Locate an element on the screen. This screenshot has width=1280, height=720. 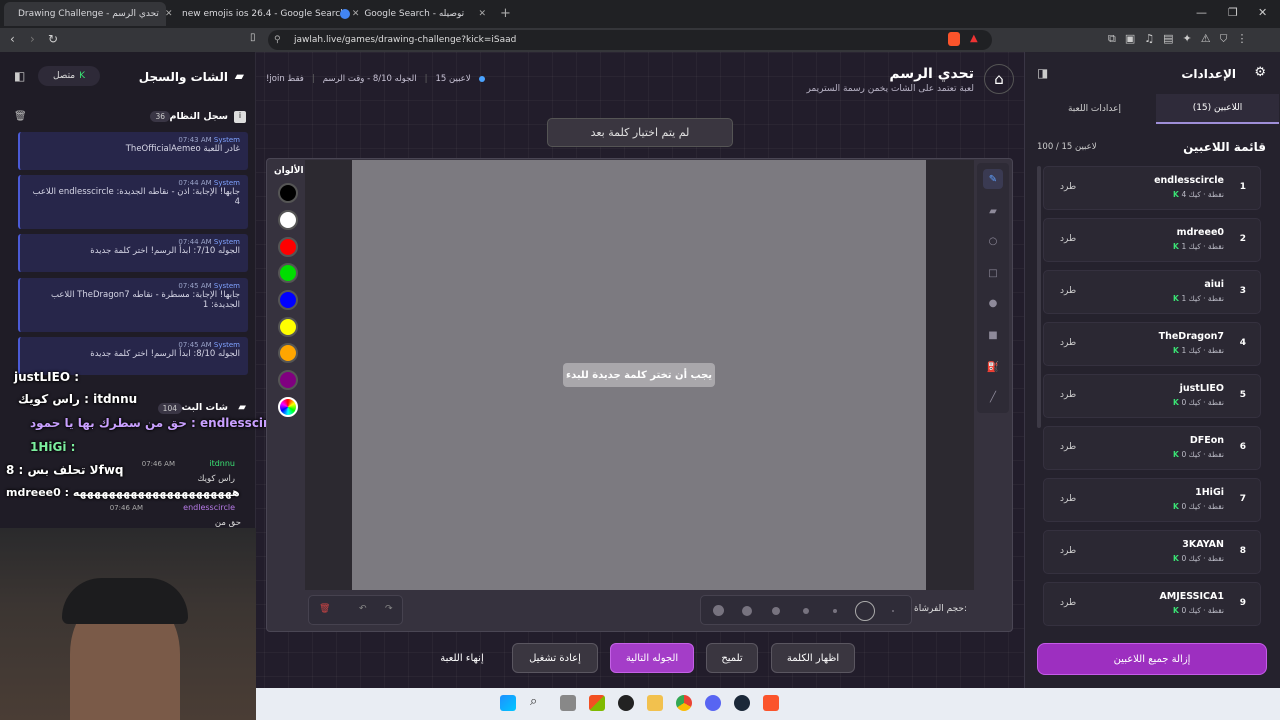
scrollbar is located at coordinates (1039, 297).